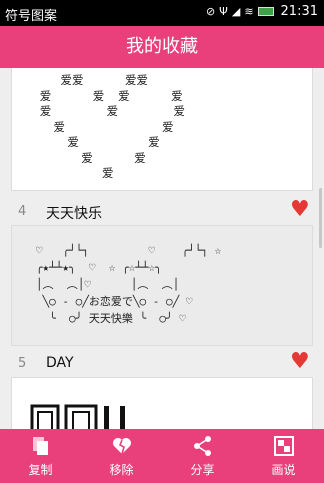 The width and height of the screenshot is (324, 483). Describe the element at coordinates (203, 446) in the screenshot. I see `share-icon` at that location.